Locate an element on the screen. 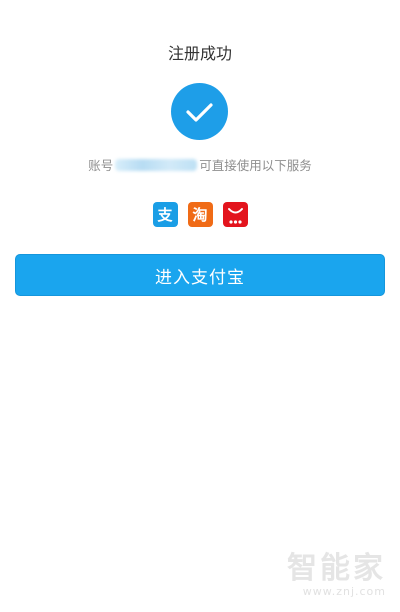 The width and height of the screenshot is (400, 612). service-icons-row: 支 淘 is located at coordinates (200, 214).